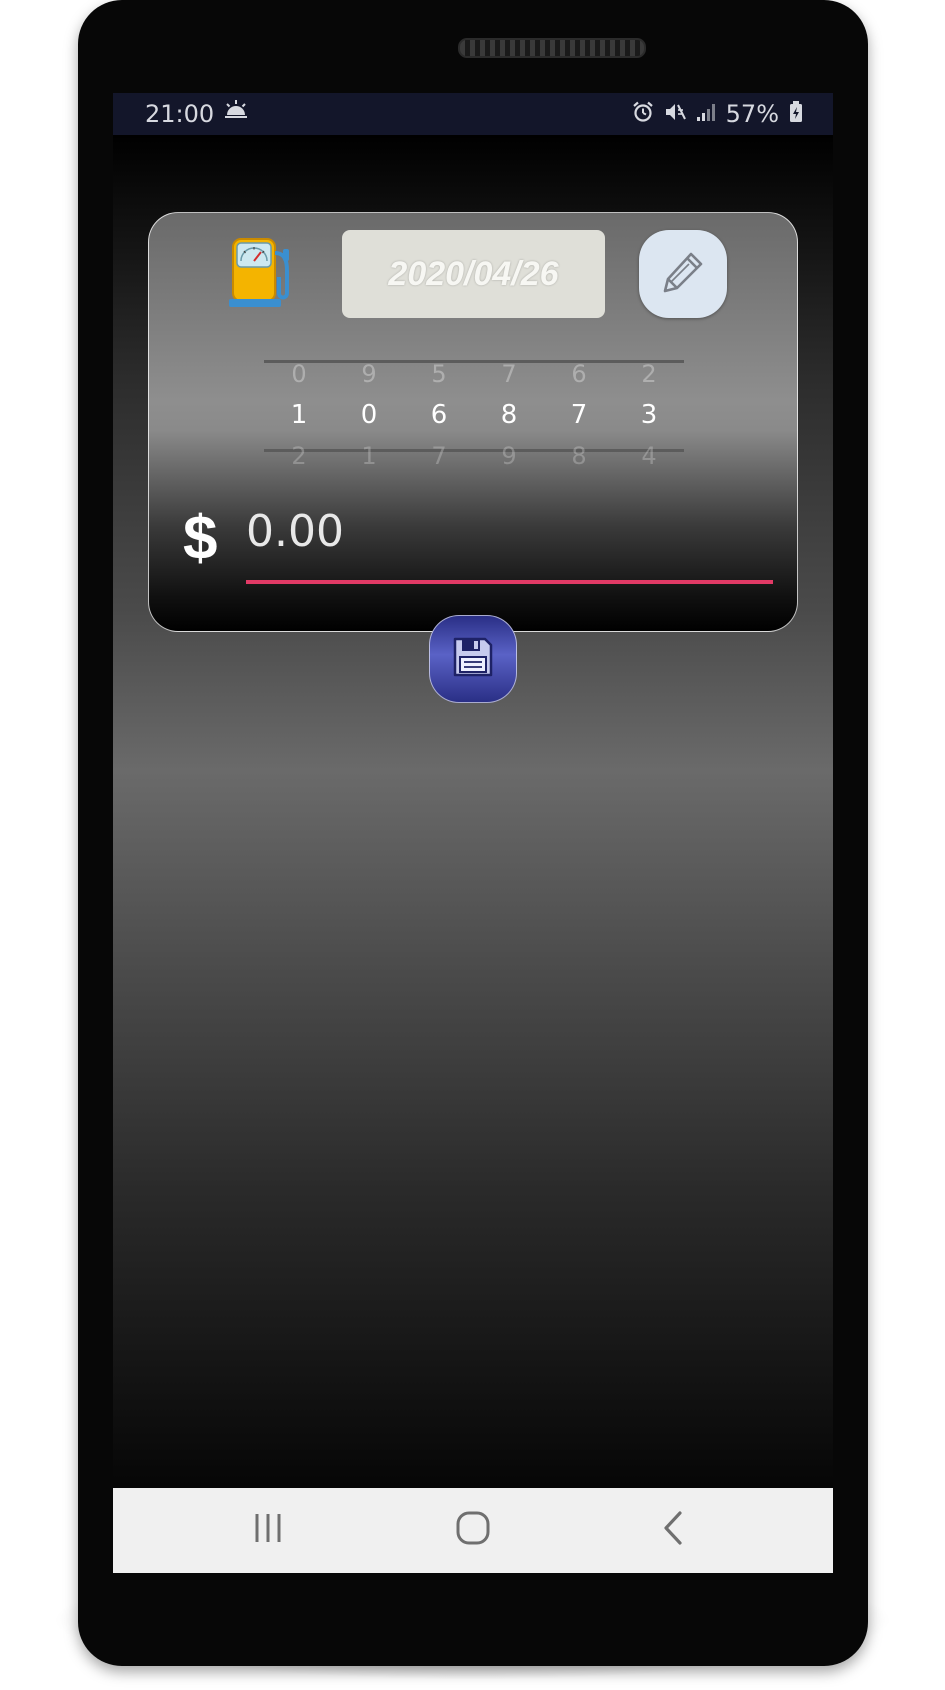 The image size is (945, 1690). I want to click on wheel-digit-below: 8, so click(579, 456).